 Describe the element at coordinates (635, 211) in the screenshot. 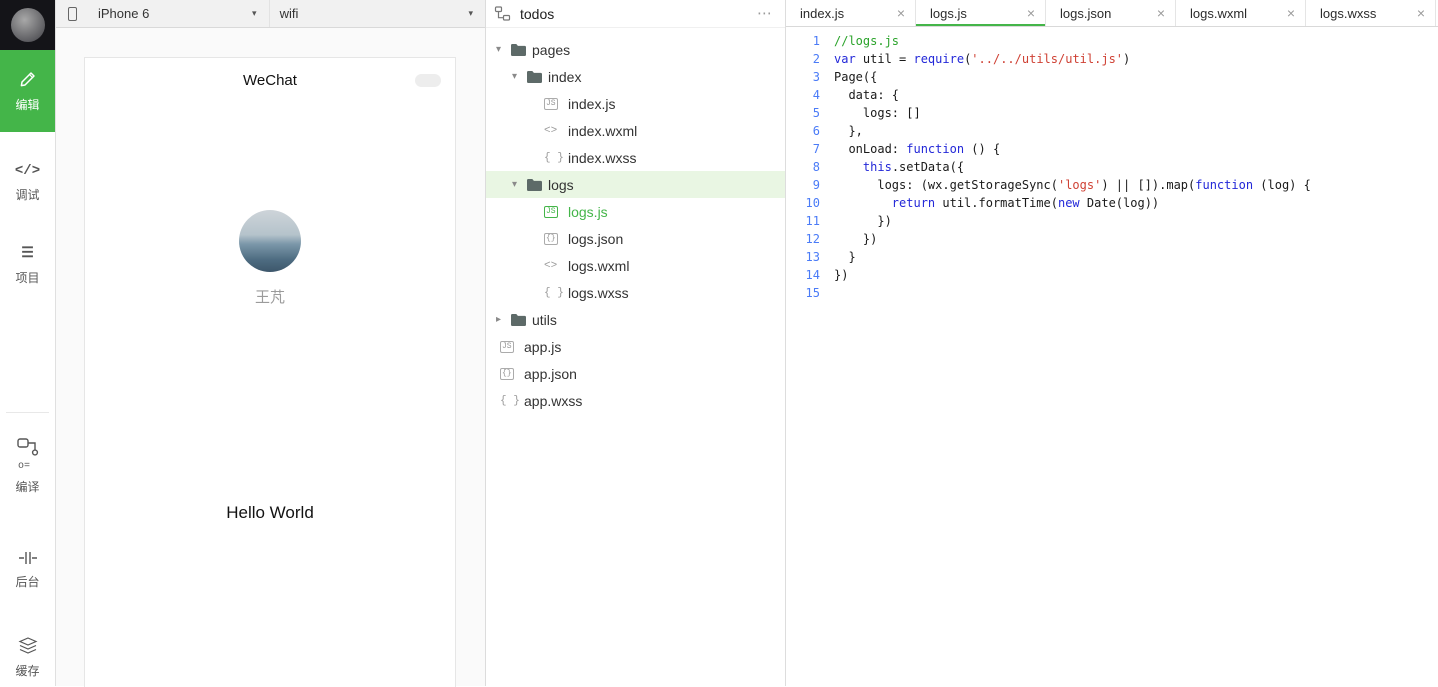

I see `tree-file-logs.js: JS logs.js` at that location.